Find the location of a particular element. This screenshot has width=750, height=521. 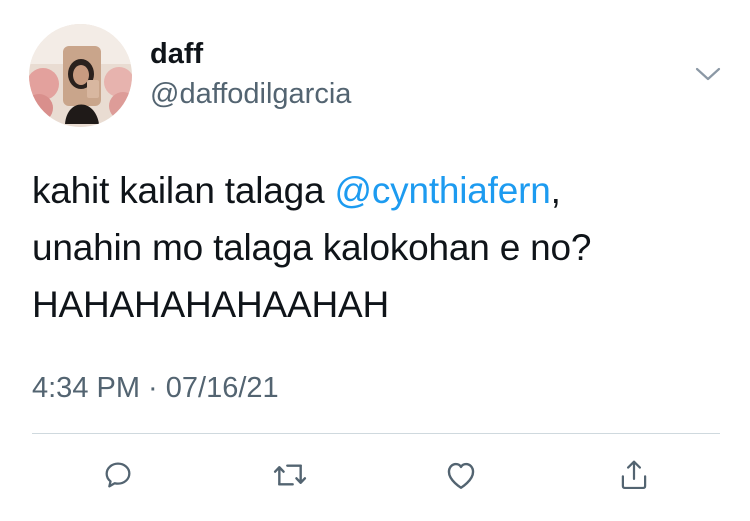

share-icon is located at coordinates (634, 475).